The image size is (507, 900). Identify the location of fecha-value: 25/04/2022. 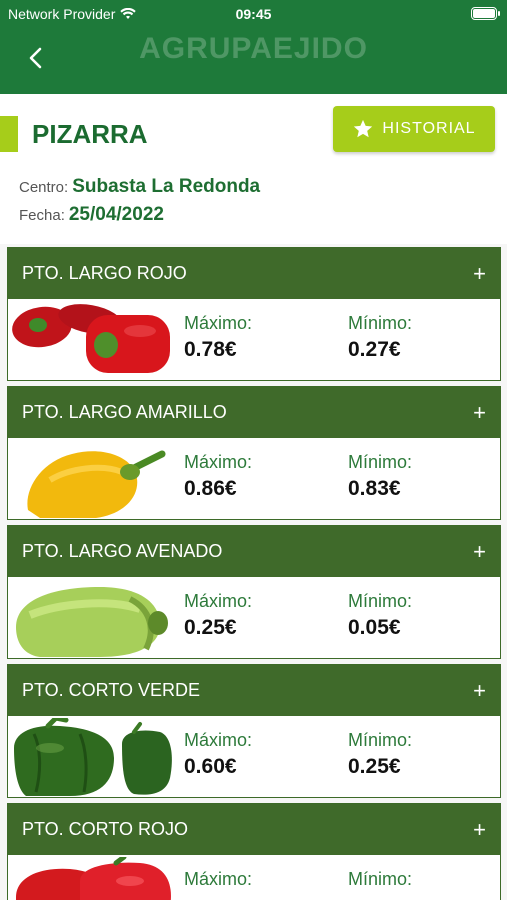
(116, 214).